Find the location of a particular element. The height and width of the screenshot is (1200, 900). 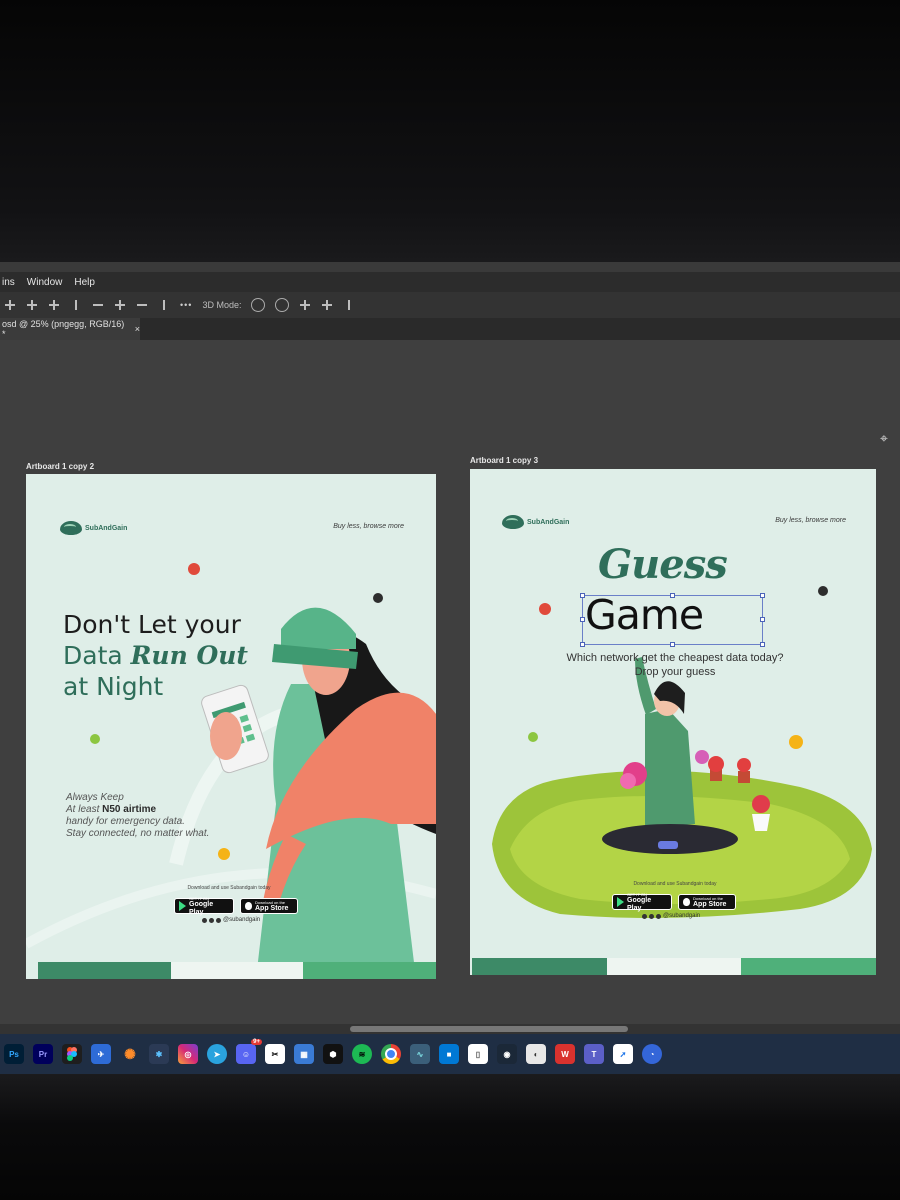

twitter-icon is located at coordinates (211, 920).